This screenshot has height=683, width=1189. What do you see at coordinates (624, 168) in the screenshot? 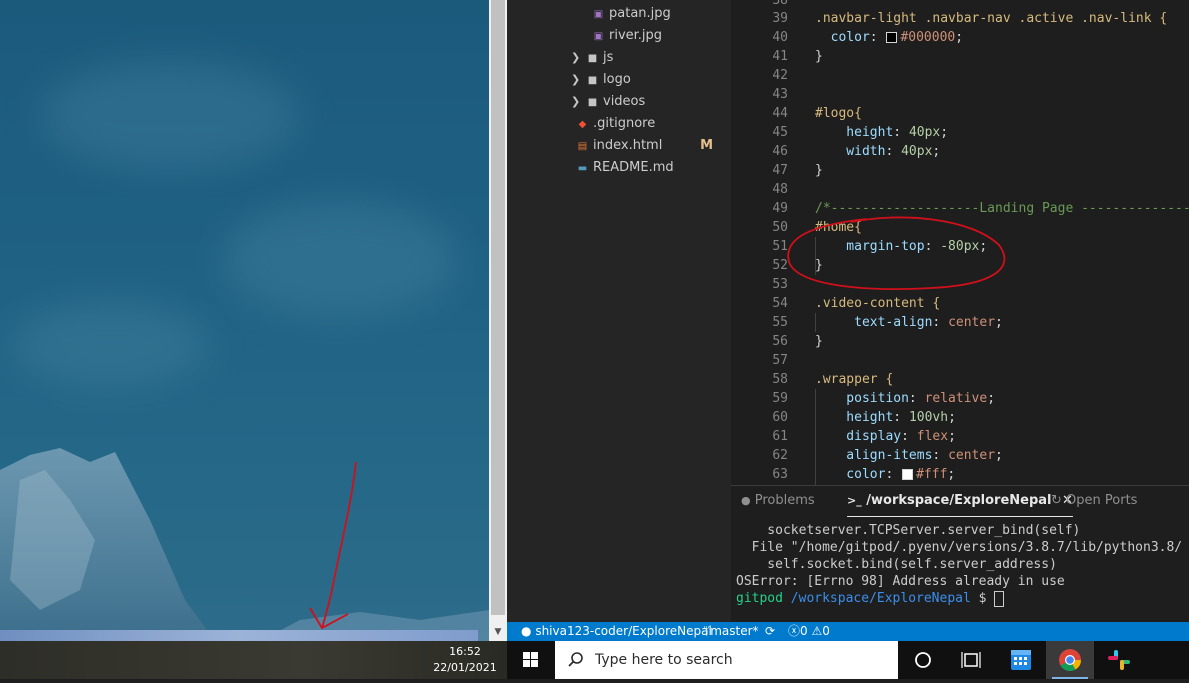
I see `explorer-item-readme: ▬ README.md` at bounding box center [624, 168].